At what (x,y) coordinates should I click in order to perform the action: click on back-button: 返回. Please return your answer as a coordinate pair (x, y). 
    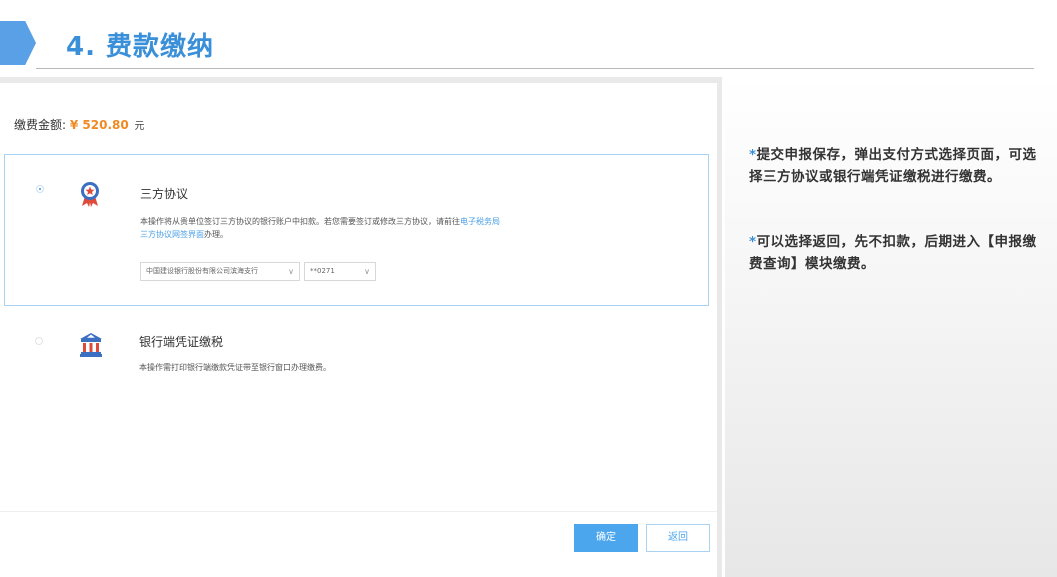
    Looking at the image, I should click on (678, 538).